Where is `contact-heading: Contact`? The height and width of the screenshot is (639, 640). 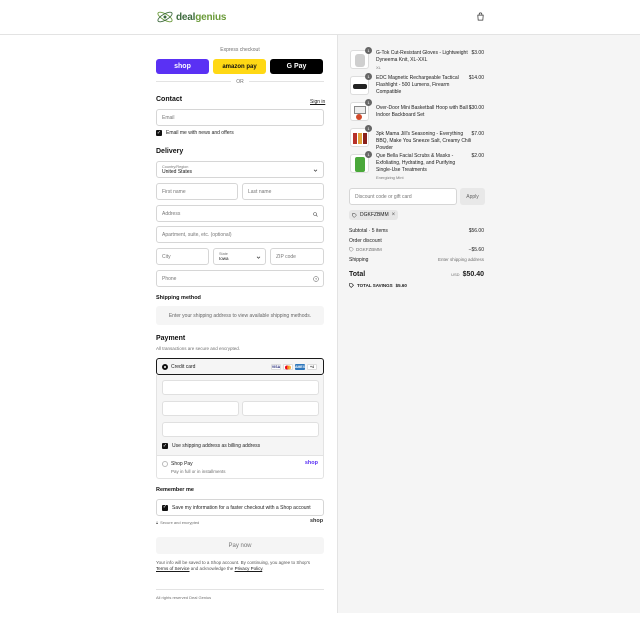
contact-heading: Contact is located at coordinates (169, 99).